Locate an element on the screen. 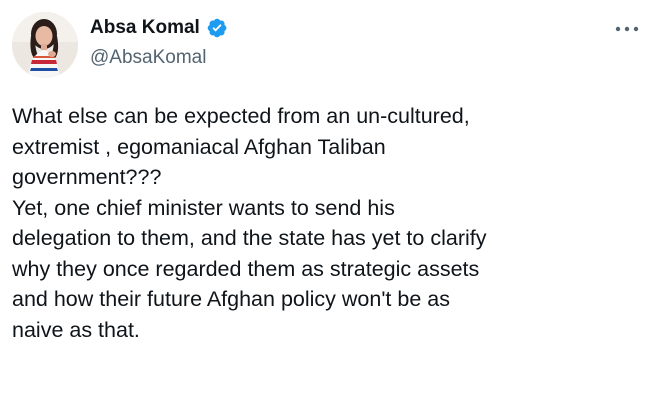 The height and width of the screenshot is (416, 654). more-horizontal-icon is located at coordinates (627, 29).